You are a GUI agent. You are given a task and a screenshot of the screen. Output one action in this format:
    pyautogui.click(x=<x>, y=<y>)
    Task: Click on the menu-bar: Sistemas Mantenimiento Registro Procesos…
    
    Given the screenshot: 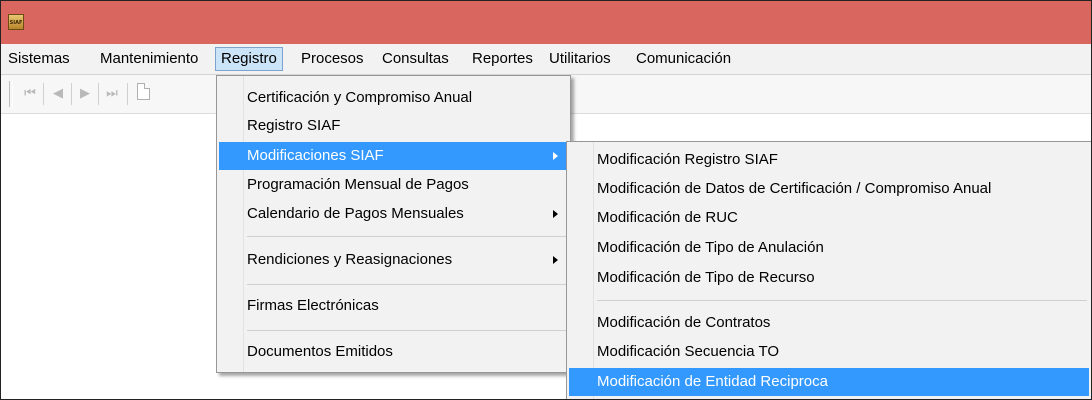 What is the action you would take?
    pyautogui.click(x=546, y=59)
    